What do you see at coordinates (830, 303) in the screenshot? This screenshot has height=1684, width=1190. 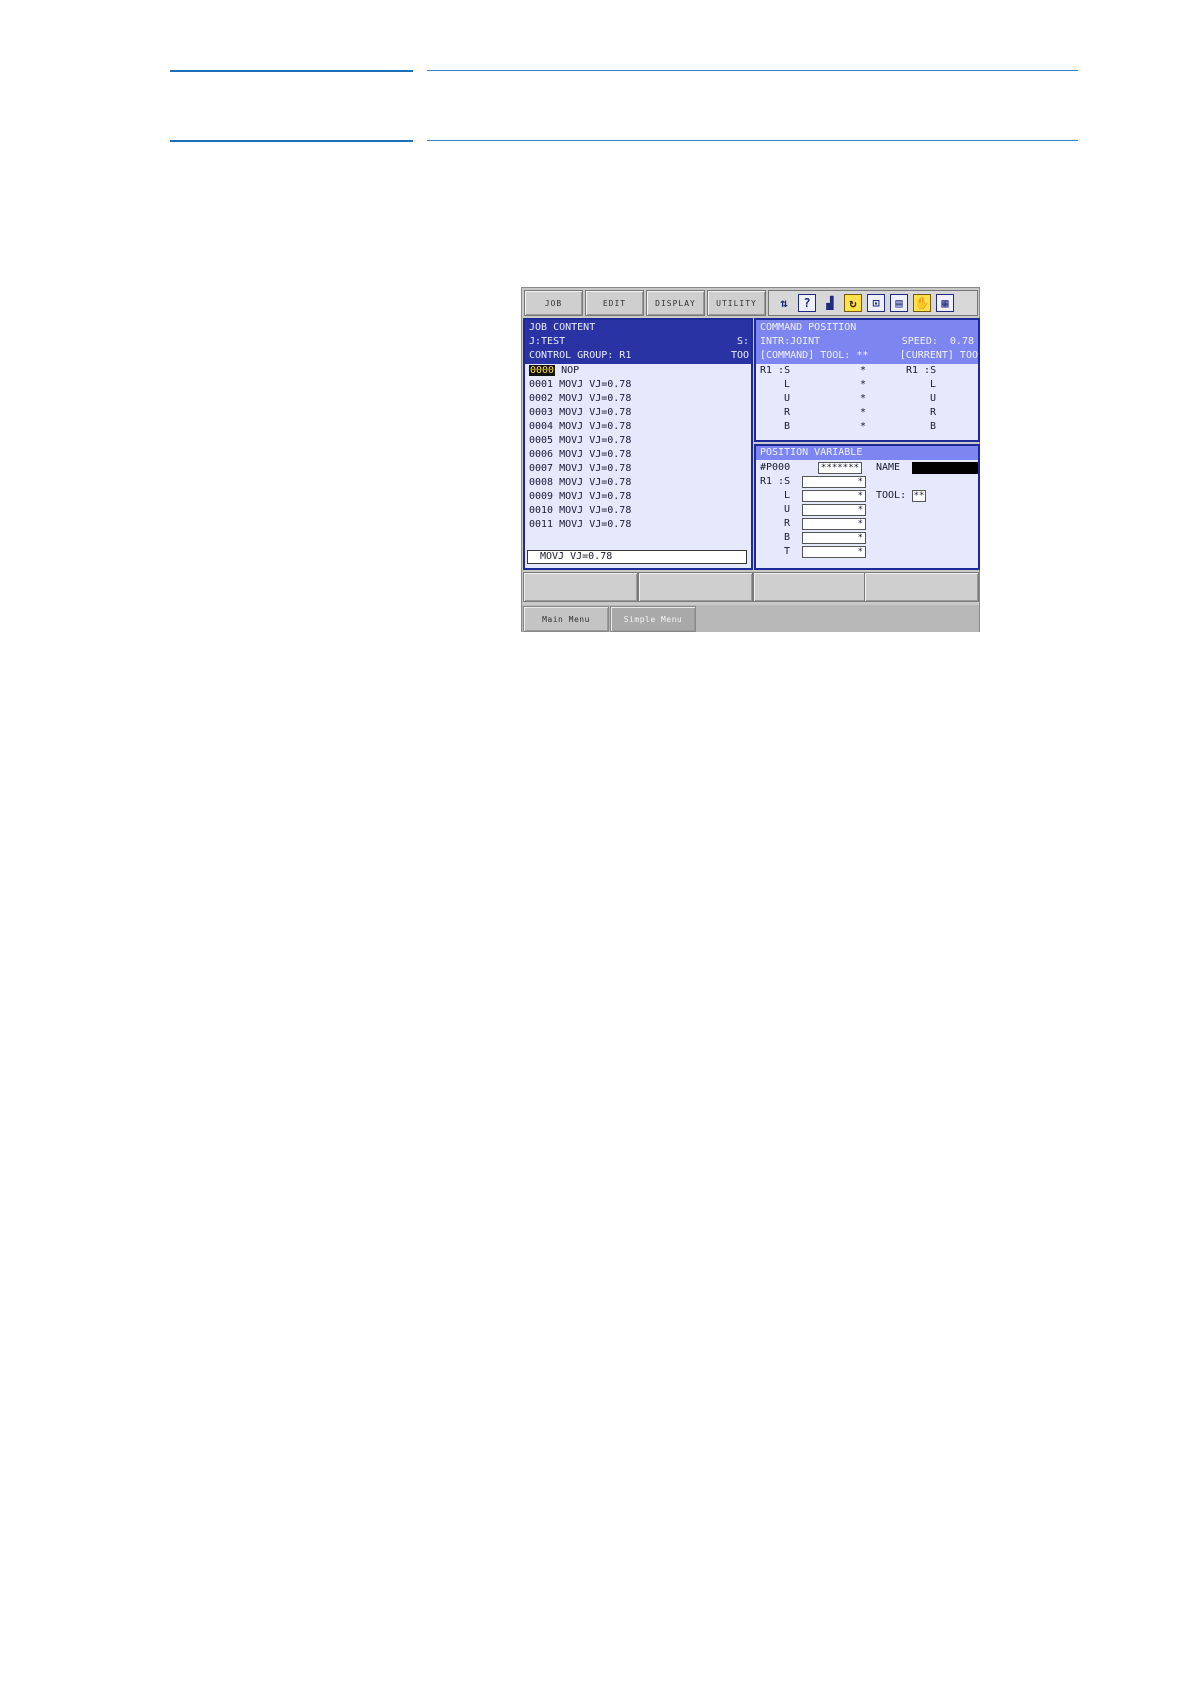 I see `signal-icon: ▟` at bounding box center [830, 303].